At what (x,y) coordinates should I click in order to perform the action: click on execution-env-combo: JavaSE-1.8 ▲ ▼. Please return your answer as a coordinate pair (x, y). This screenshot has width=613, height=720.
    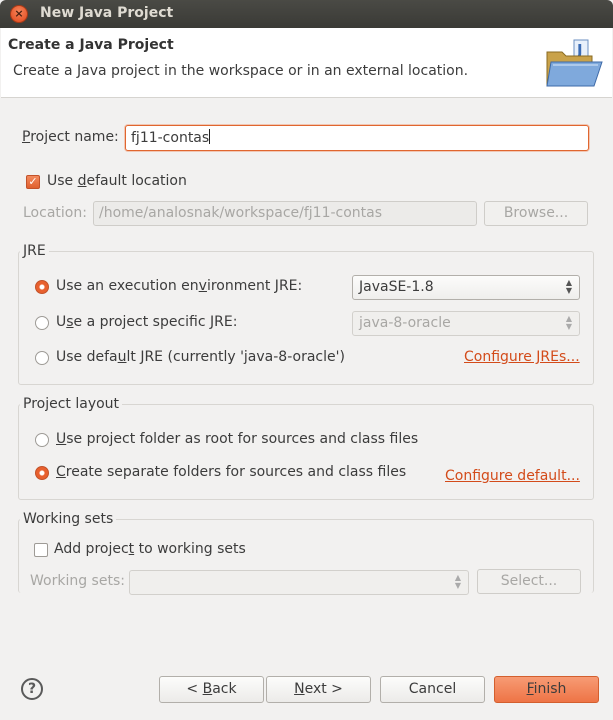
    Looking at the image, I should click on (466, 287).